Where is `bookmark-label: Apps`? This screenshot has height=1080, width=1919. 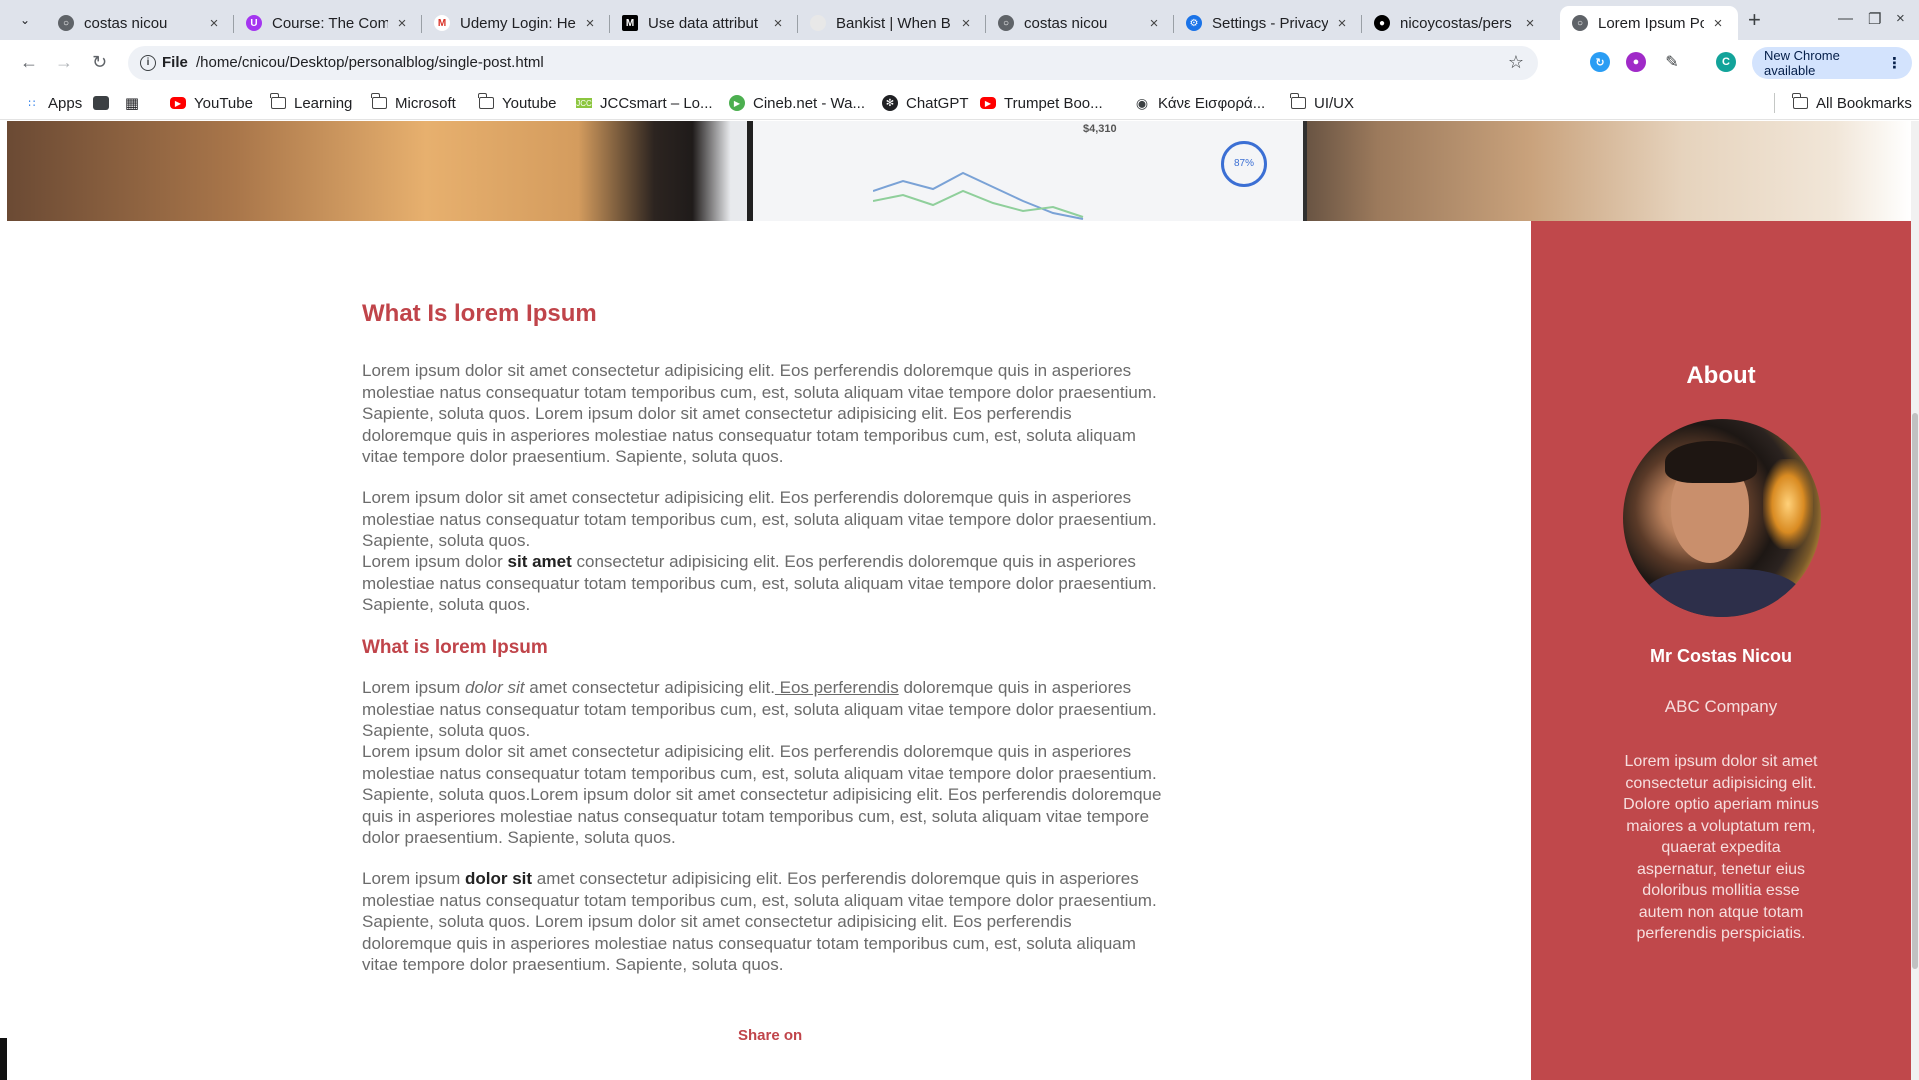 bookmark-label: Apps is located at coordinates (65, 103).